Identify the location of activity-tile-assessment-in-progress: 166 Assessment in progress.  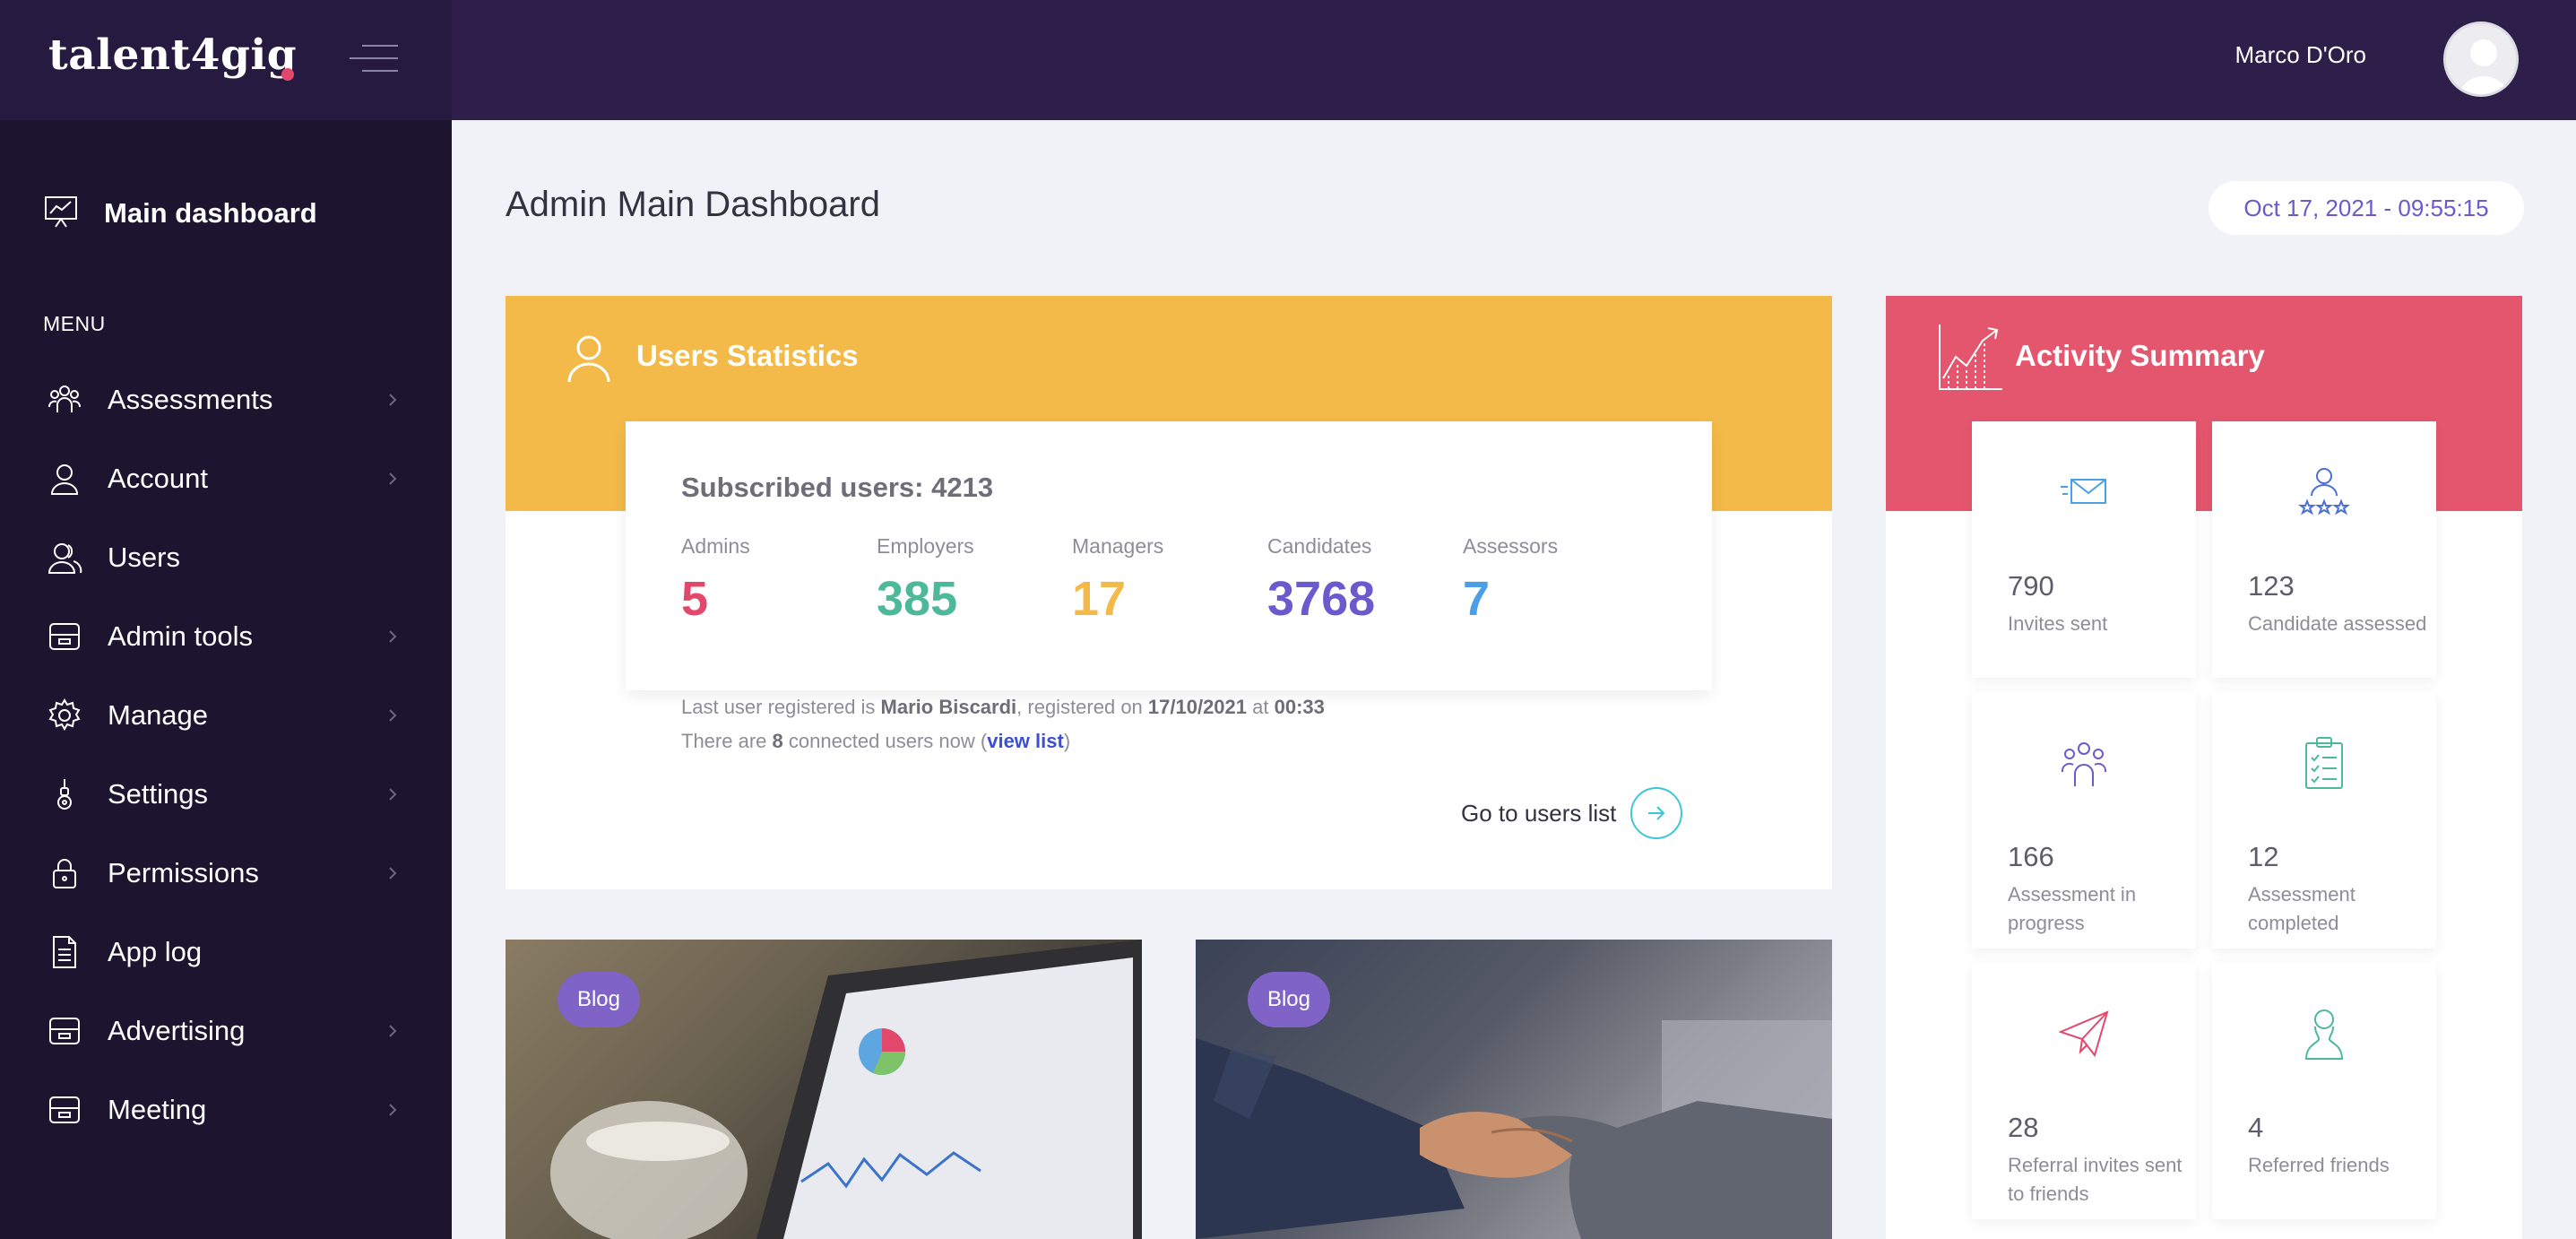
(2084, 821).